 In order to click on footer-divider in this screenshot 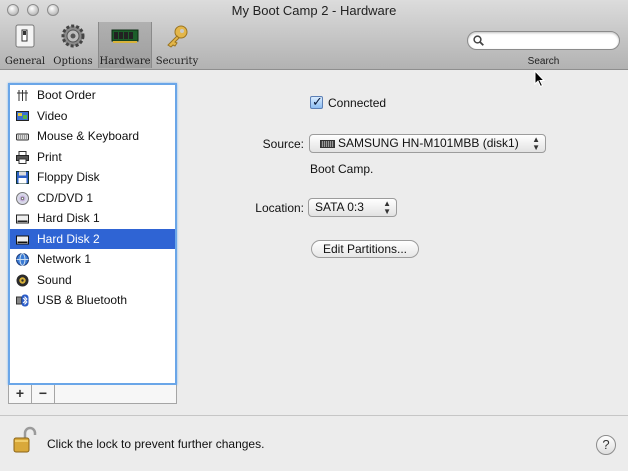, I will do `click(314, 415)`.